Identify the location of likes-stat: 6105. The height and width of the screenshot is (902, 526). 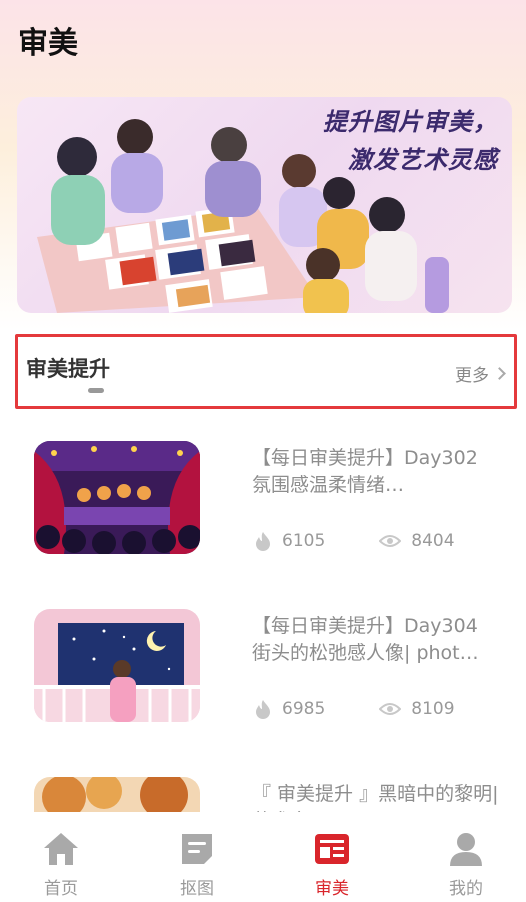
(289, 541).